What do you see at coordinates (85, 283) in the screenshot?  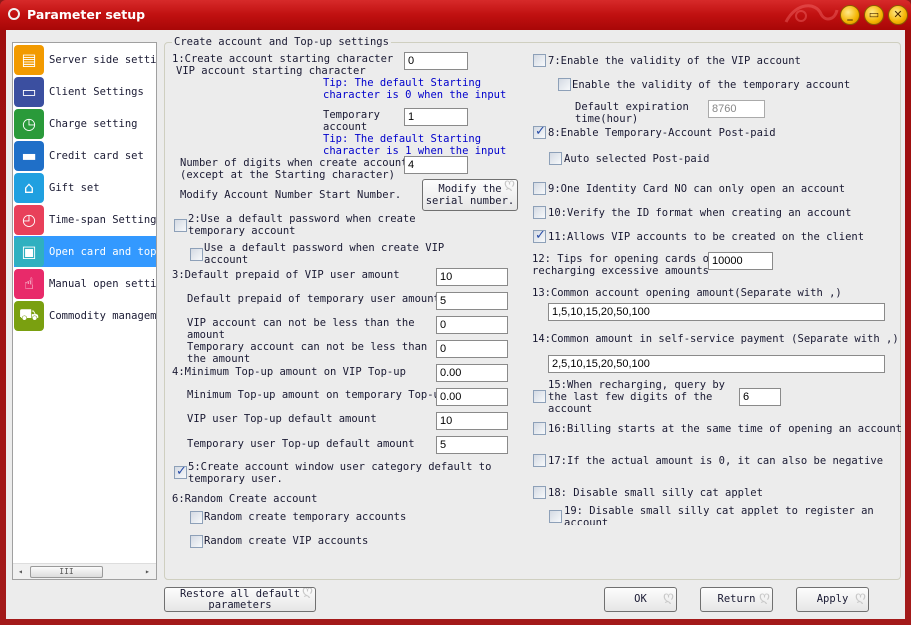 I see `sidebar-item-hand-pointer: ☝ Manual open settings` at bounding box center [85, 283].